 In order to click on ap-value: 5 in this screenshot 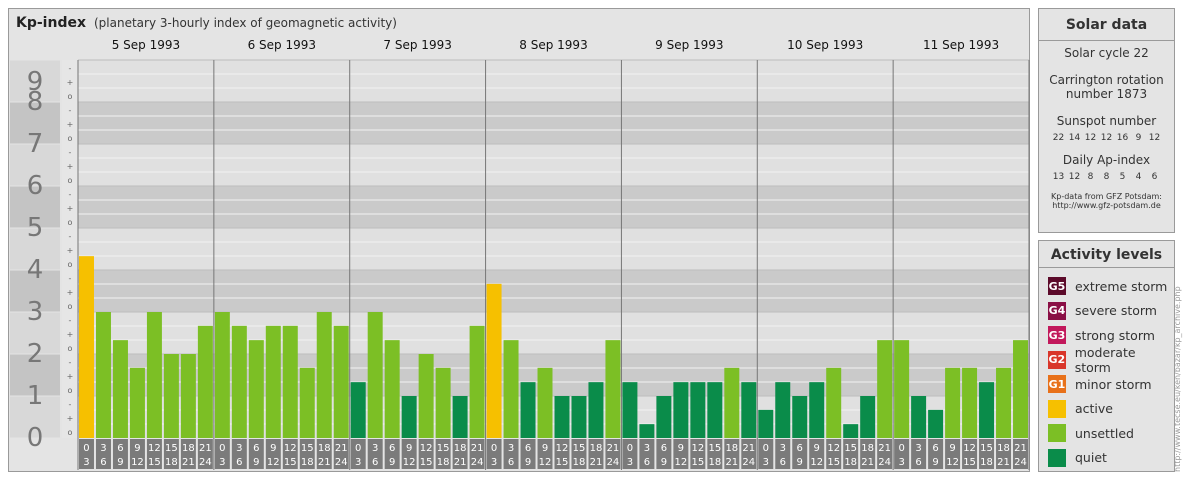, I will do `click(1122, 177)`.